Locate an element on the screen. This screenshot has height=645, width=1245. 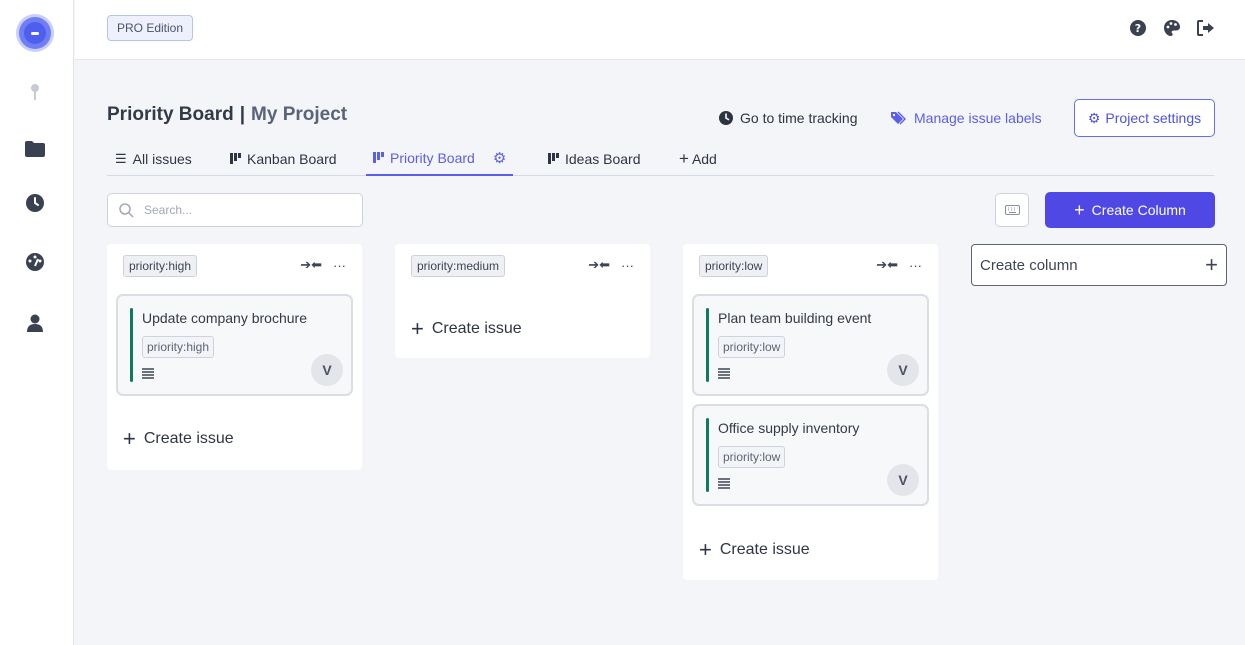
column-header: priority:medium ➔⬅ ··· is located at coordinates (522, 266).